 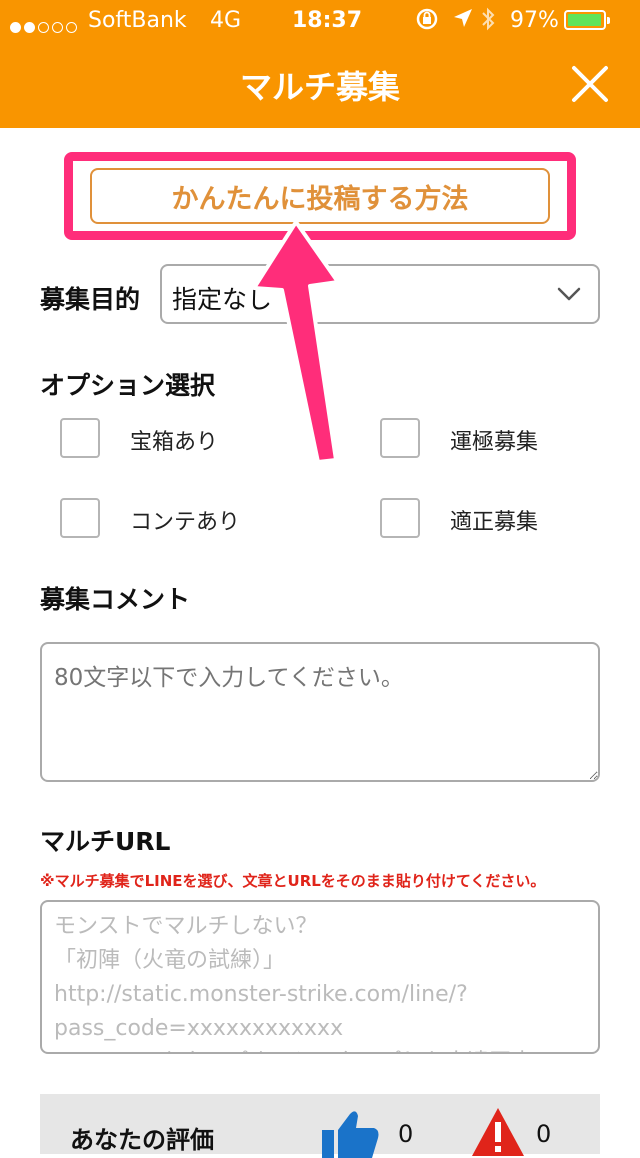 I want to click on how-to-post-button: かんたんに投稿する方法, so click(x=320, y=196).